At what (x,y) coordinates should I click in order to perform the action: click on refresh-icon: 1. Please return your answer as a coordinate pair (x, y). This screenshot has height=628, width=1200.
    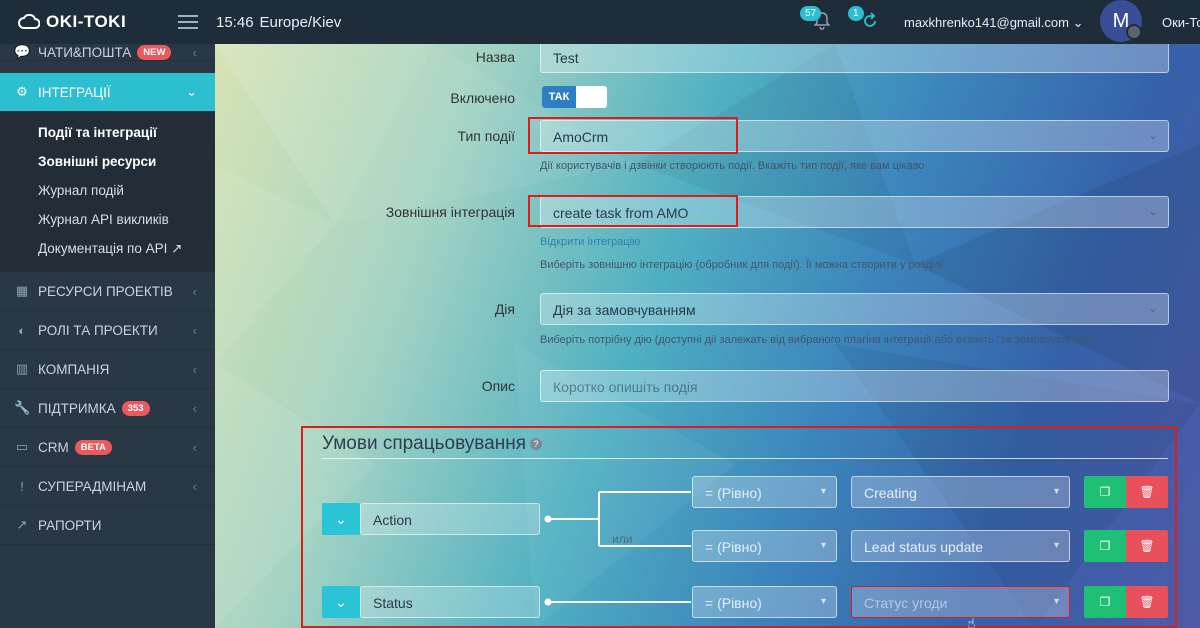
    Looking at the image, I should click on (865, 19).